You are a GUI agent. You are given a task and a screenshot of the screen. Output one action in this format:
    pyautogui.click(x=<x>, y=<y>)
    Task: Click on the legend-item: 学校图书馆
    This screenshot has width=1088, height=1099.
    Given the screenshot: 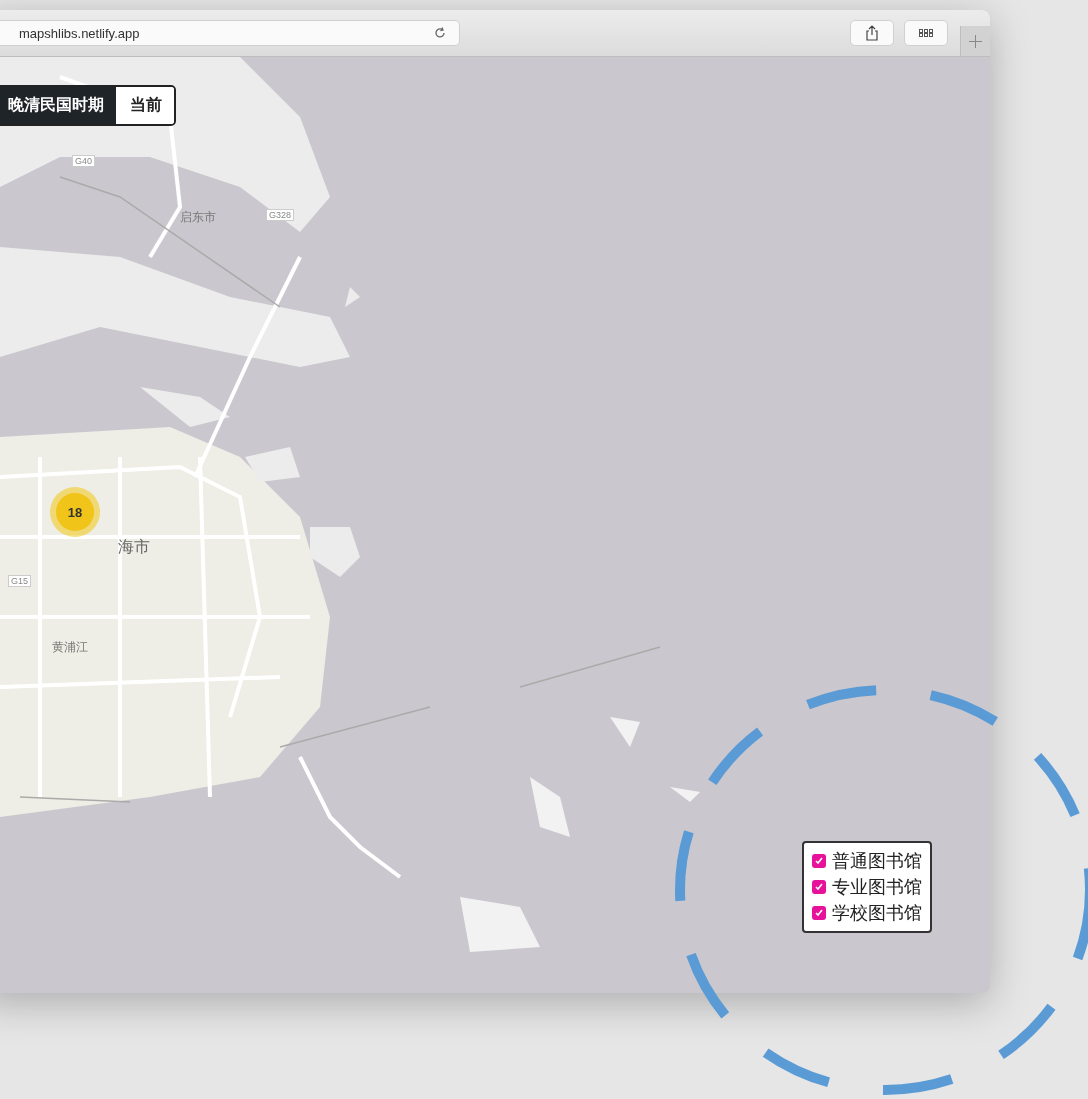 What is the action you would take?
    pyautogui.click(x=867, y=913)
    